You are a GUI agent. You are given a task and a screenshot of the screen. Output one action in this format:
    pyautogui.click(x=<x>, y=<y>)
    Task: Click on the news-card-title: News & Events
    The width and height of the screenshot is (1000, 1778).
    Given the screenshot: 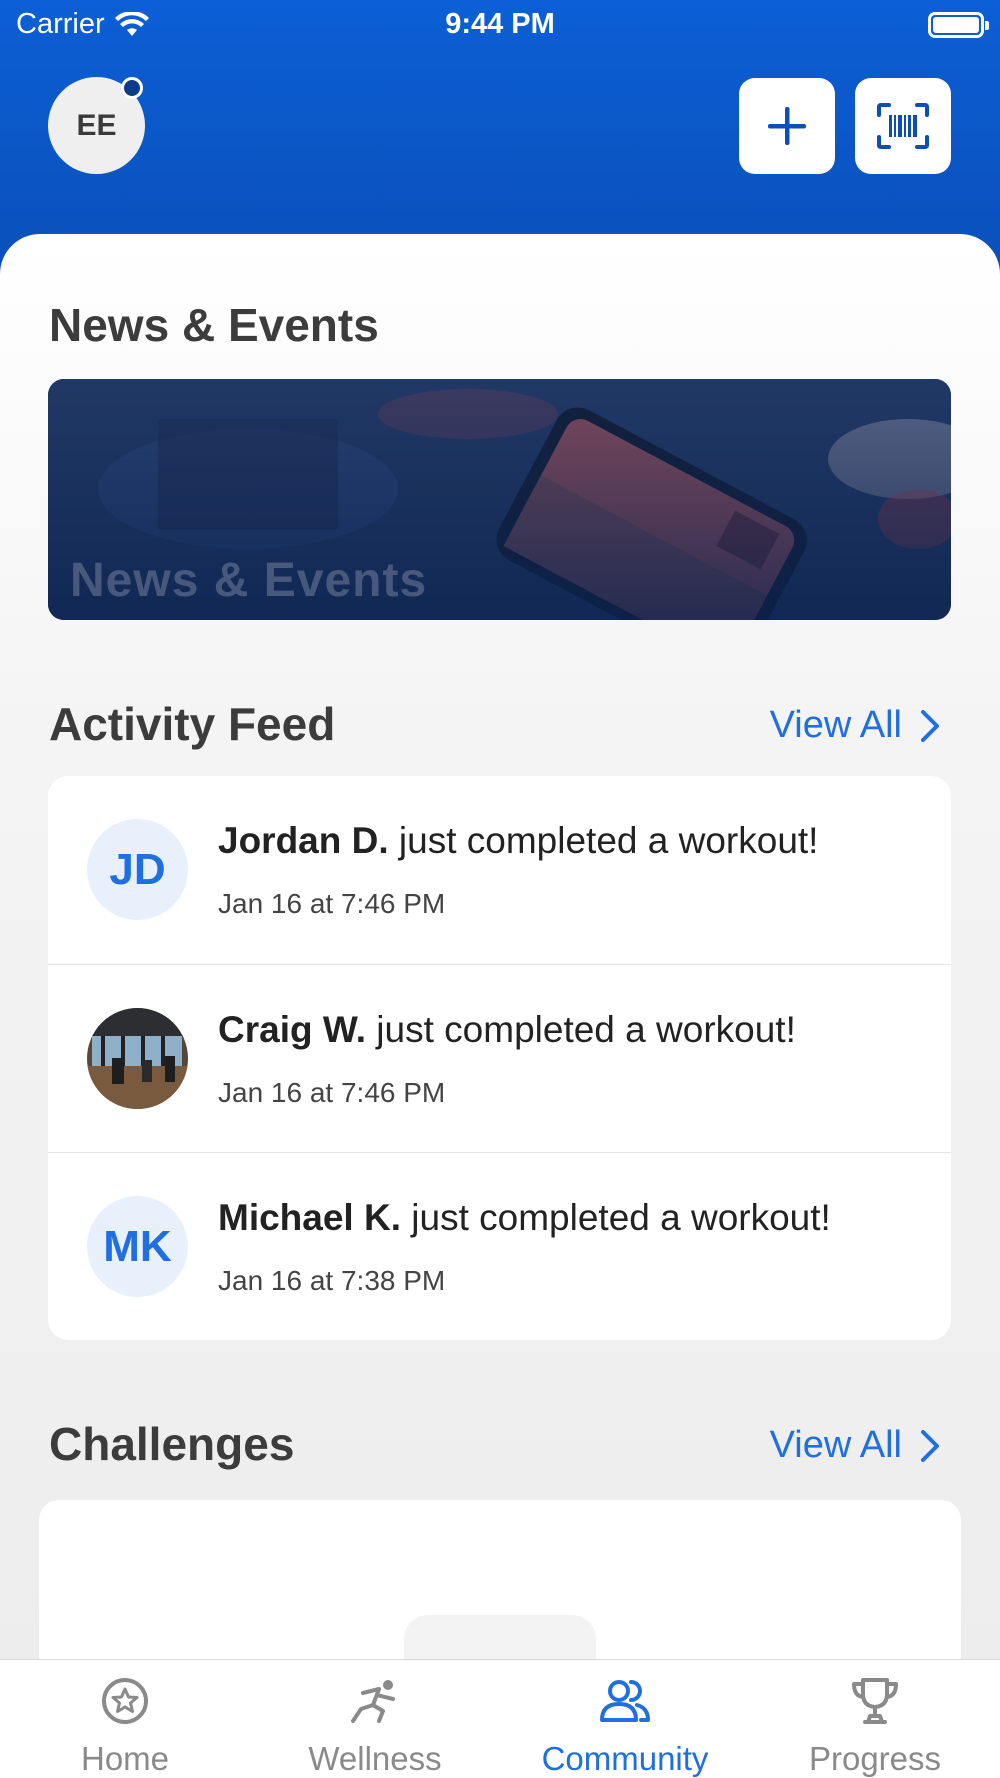 What is the action you would take?
    pyautogui.click(x=249, y=580)
    